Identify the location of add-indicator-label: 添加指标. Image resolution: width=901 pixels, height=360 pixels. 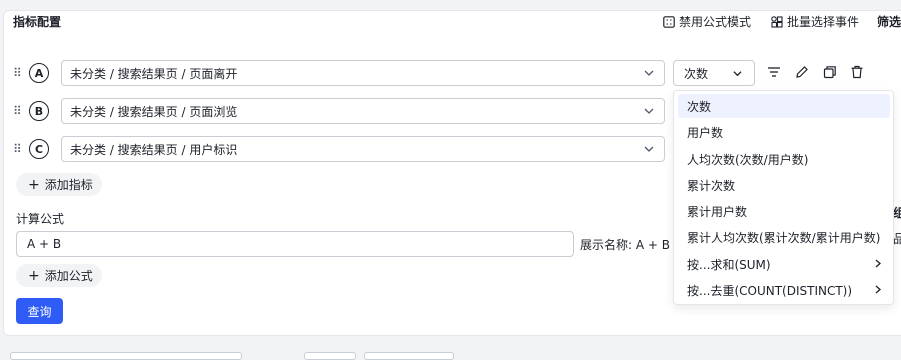
(68, 185).